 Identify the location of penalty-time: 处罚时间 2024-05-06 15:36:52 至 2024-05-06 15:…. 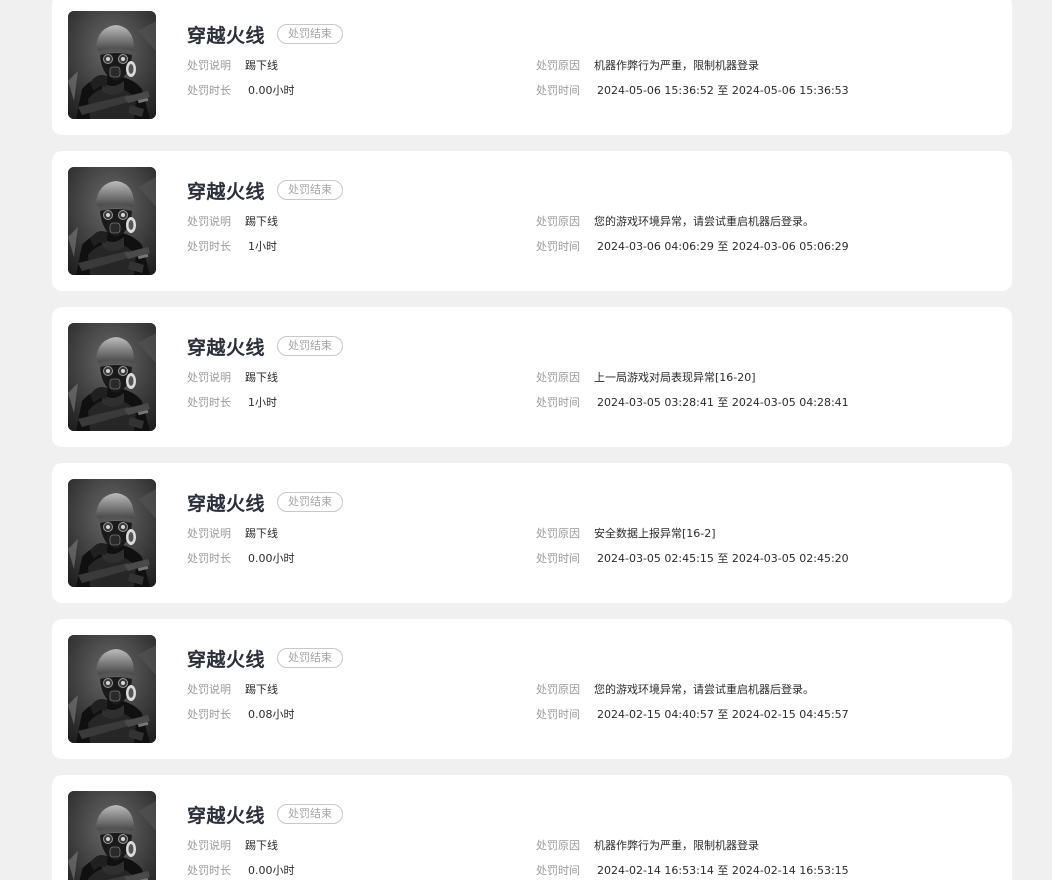
(692, 91).